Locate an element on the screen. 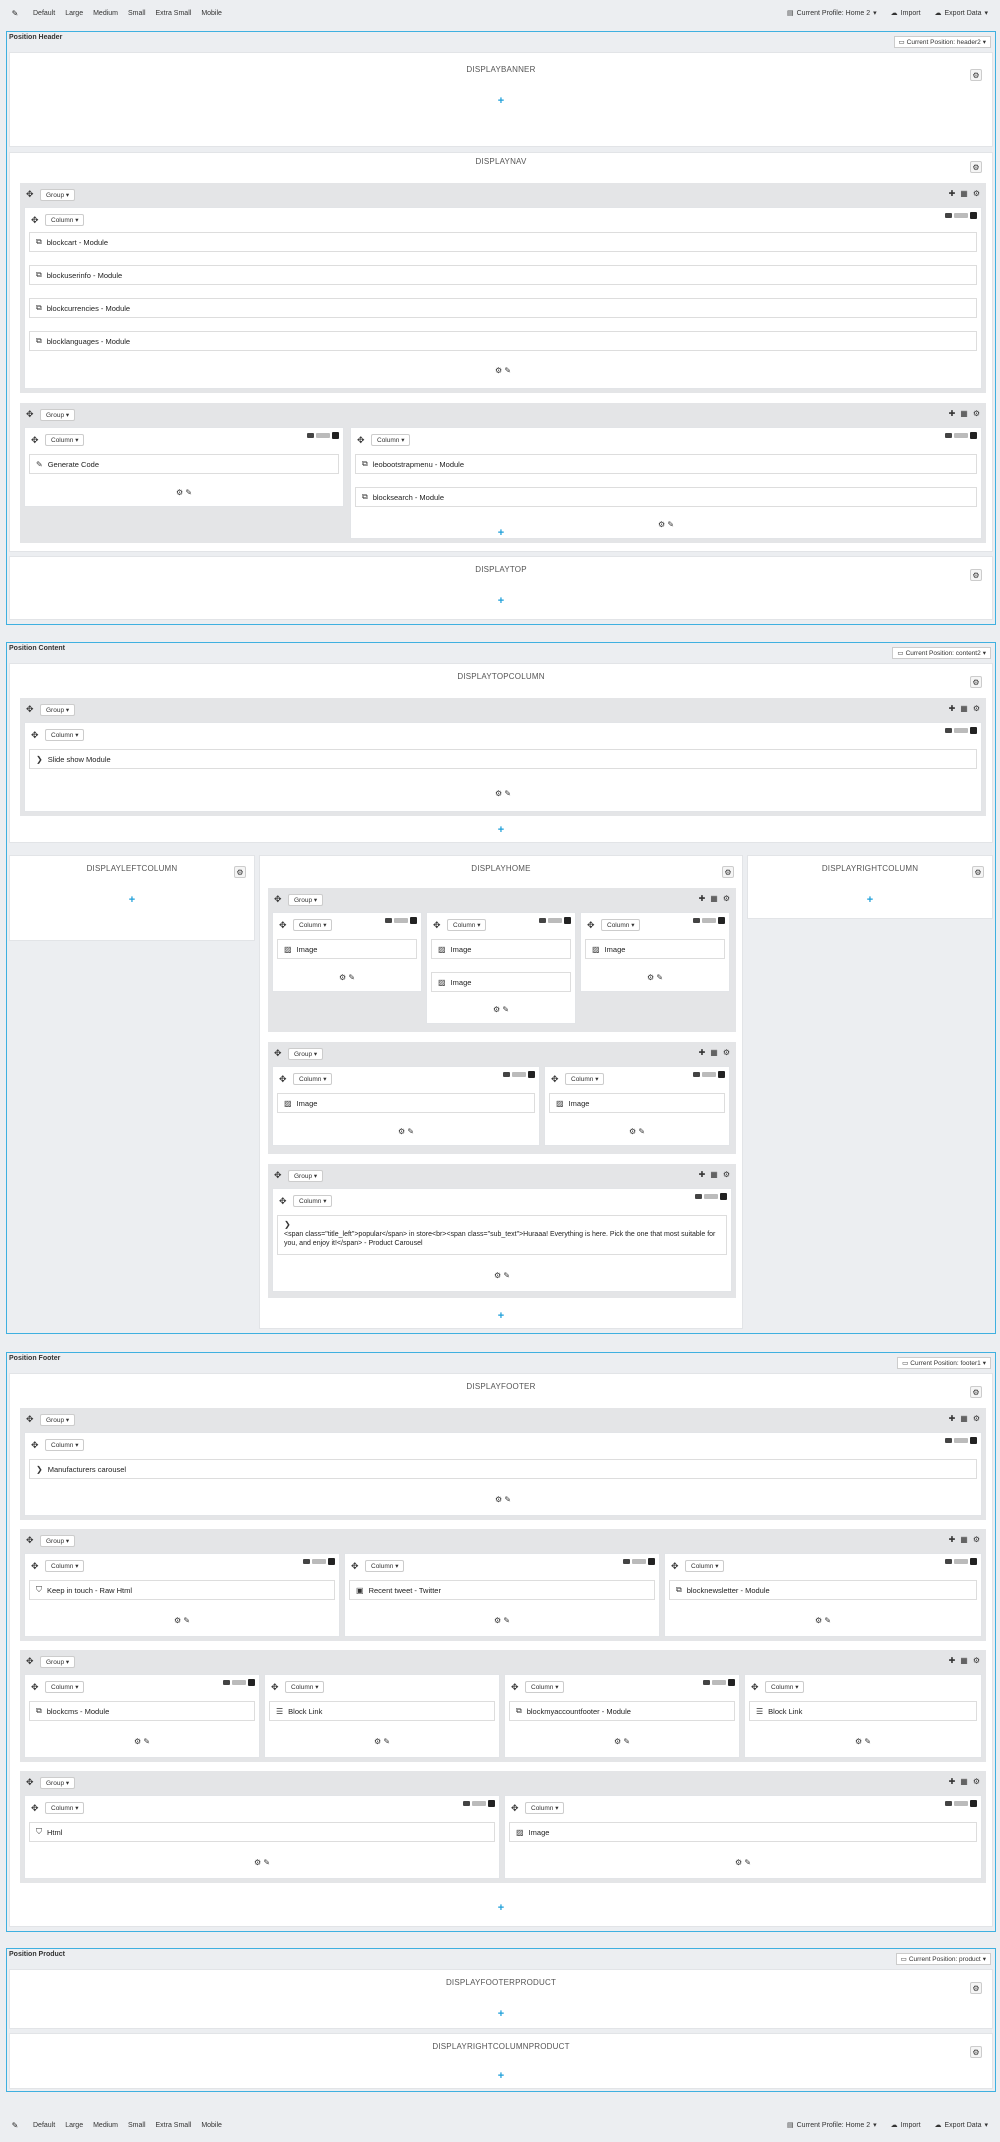 The width and height of the screenshot is (1000, 2142). current-position-dropdown: ▭ Current Position: content2 ▾ is located at coordinates (941, 653).